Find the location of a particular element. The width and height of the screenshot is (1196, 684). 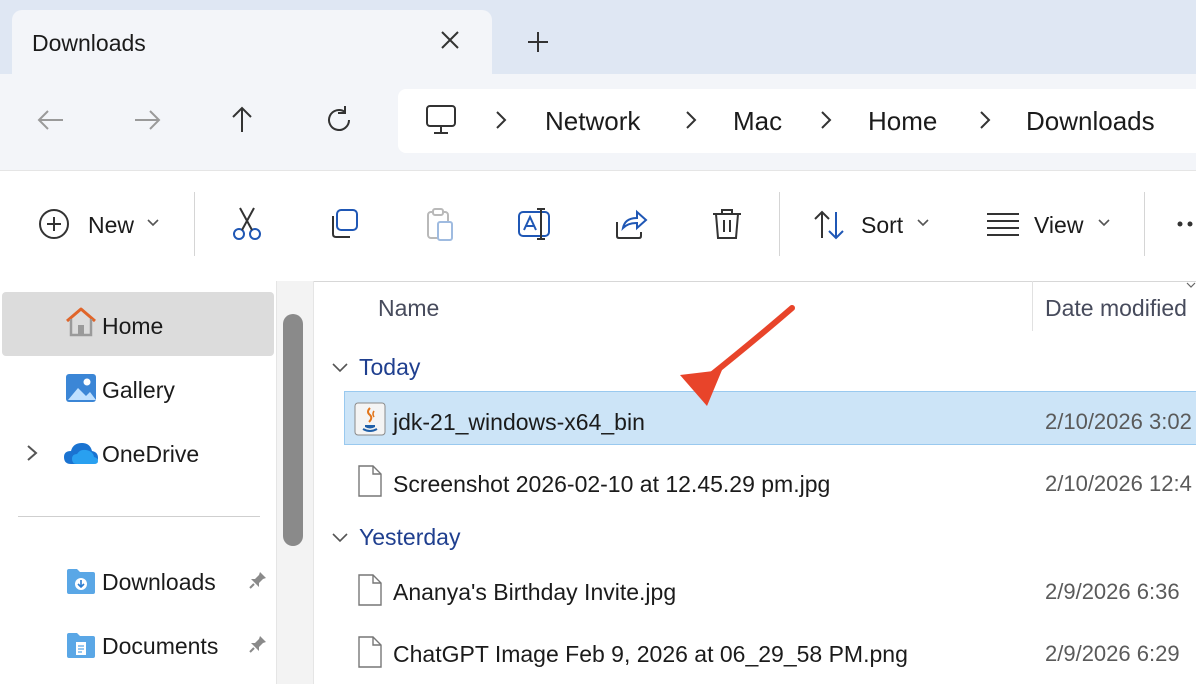

sidebar-item-onedrive: OneDrive is located at coordinates (150, 454).